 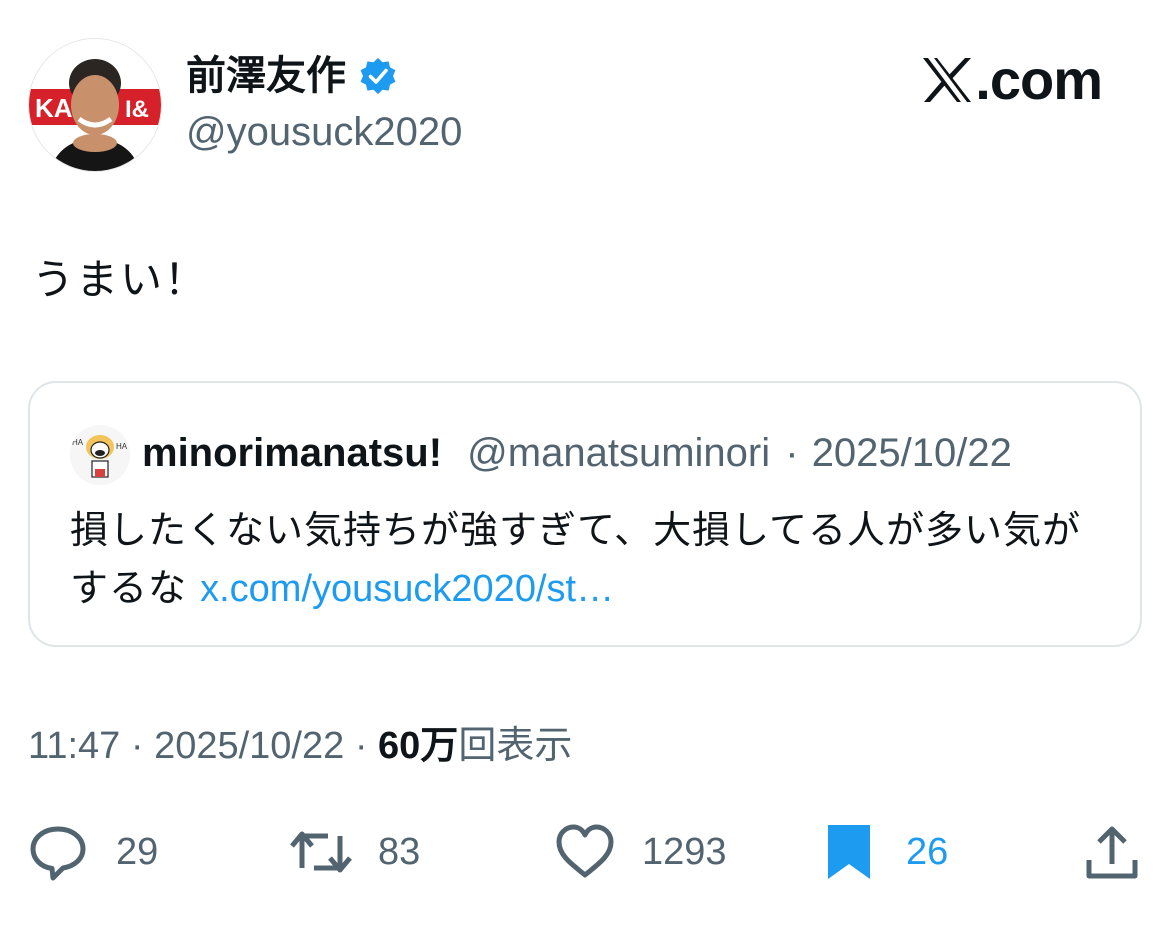 I want to click on retweet-button: 83, so click(x=354, y=852).